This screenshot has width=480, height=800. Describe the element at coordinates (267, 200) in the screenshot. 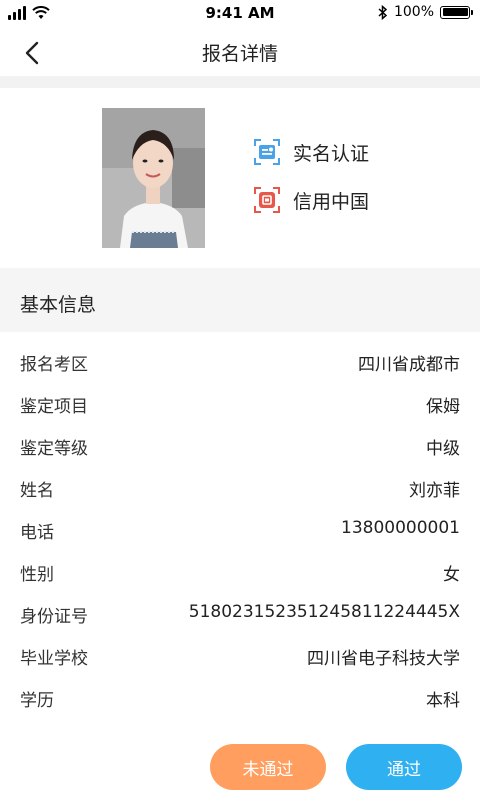

I see `credit-scan-icon` at that location.